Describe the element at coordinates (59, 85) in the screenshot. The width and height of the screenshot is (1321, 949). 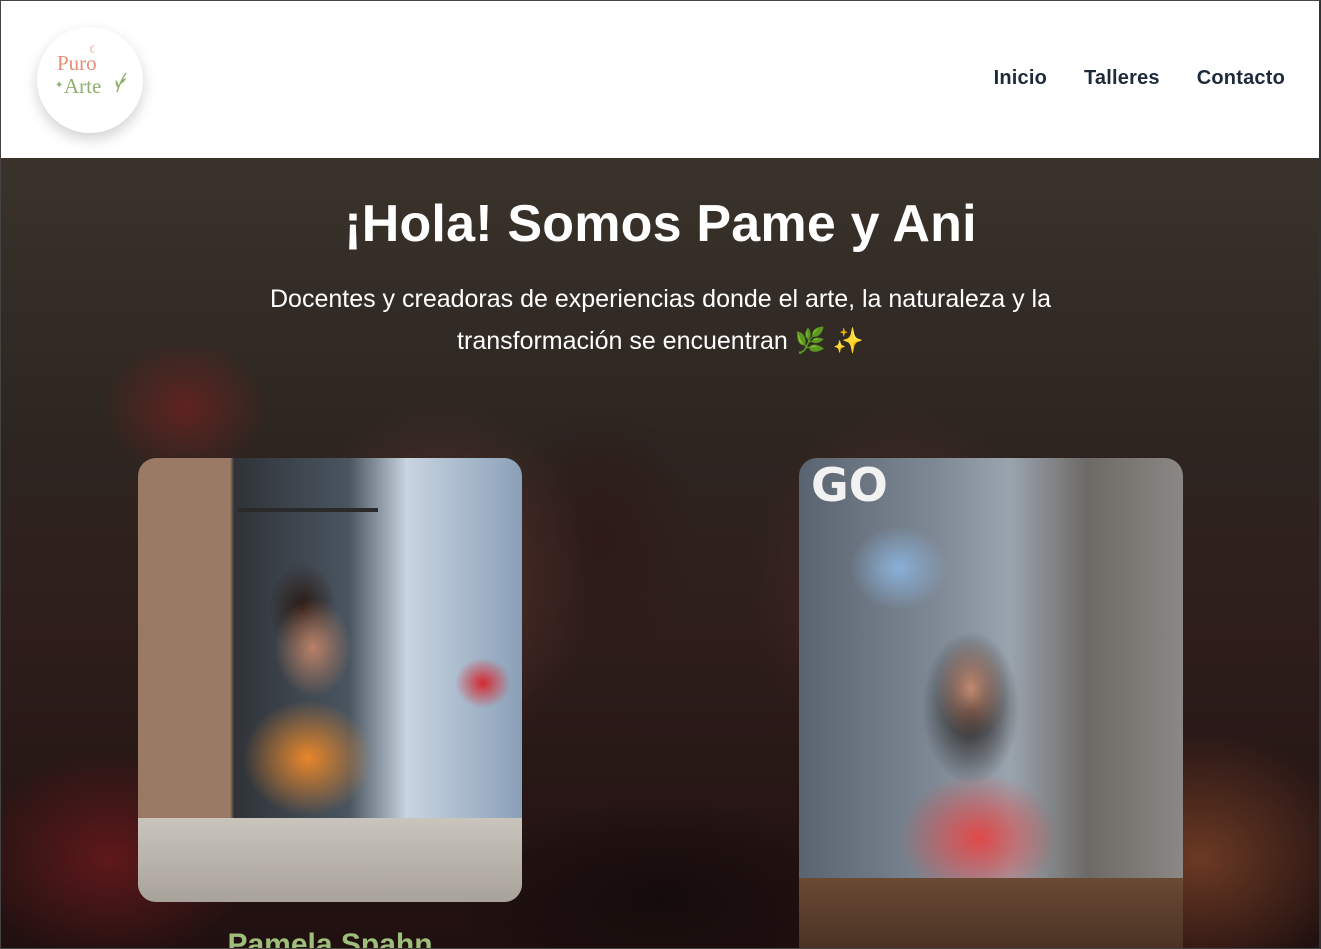
I see `sparkle-icon: ✦` at that location.